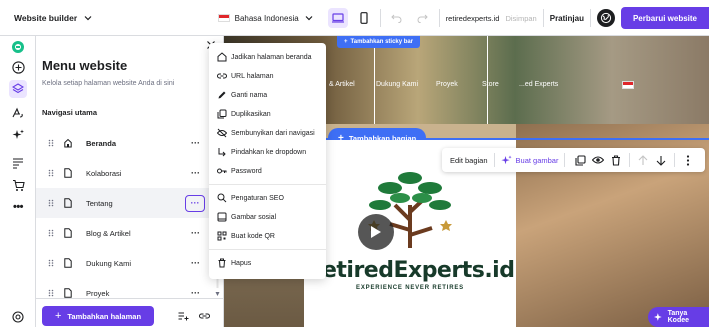  What do you see at coordinates (204, 316) in the screenshot?
I see `link-icon` at bounding box center [204, 316].